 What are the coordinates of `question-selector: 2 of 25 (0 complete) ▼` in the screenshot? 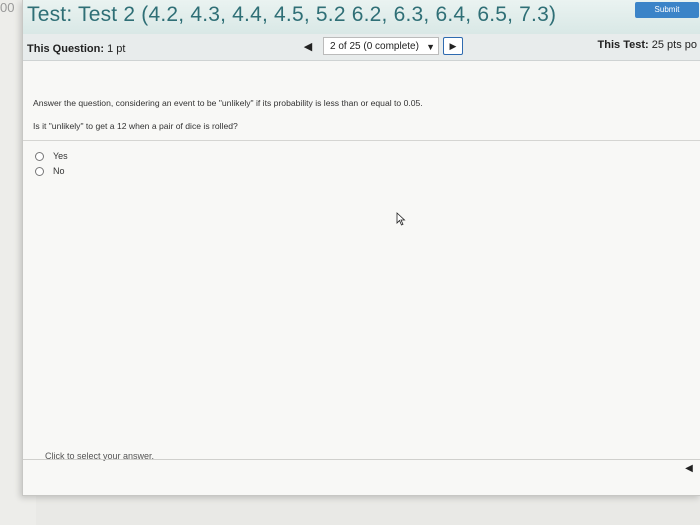 It's located at (381, 46).